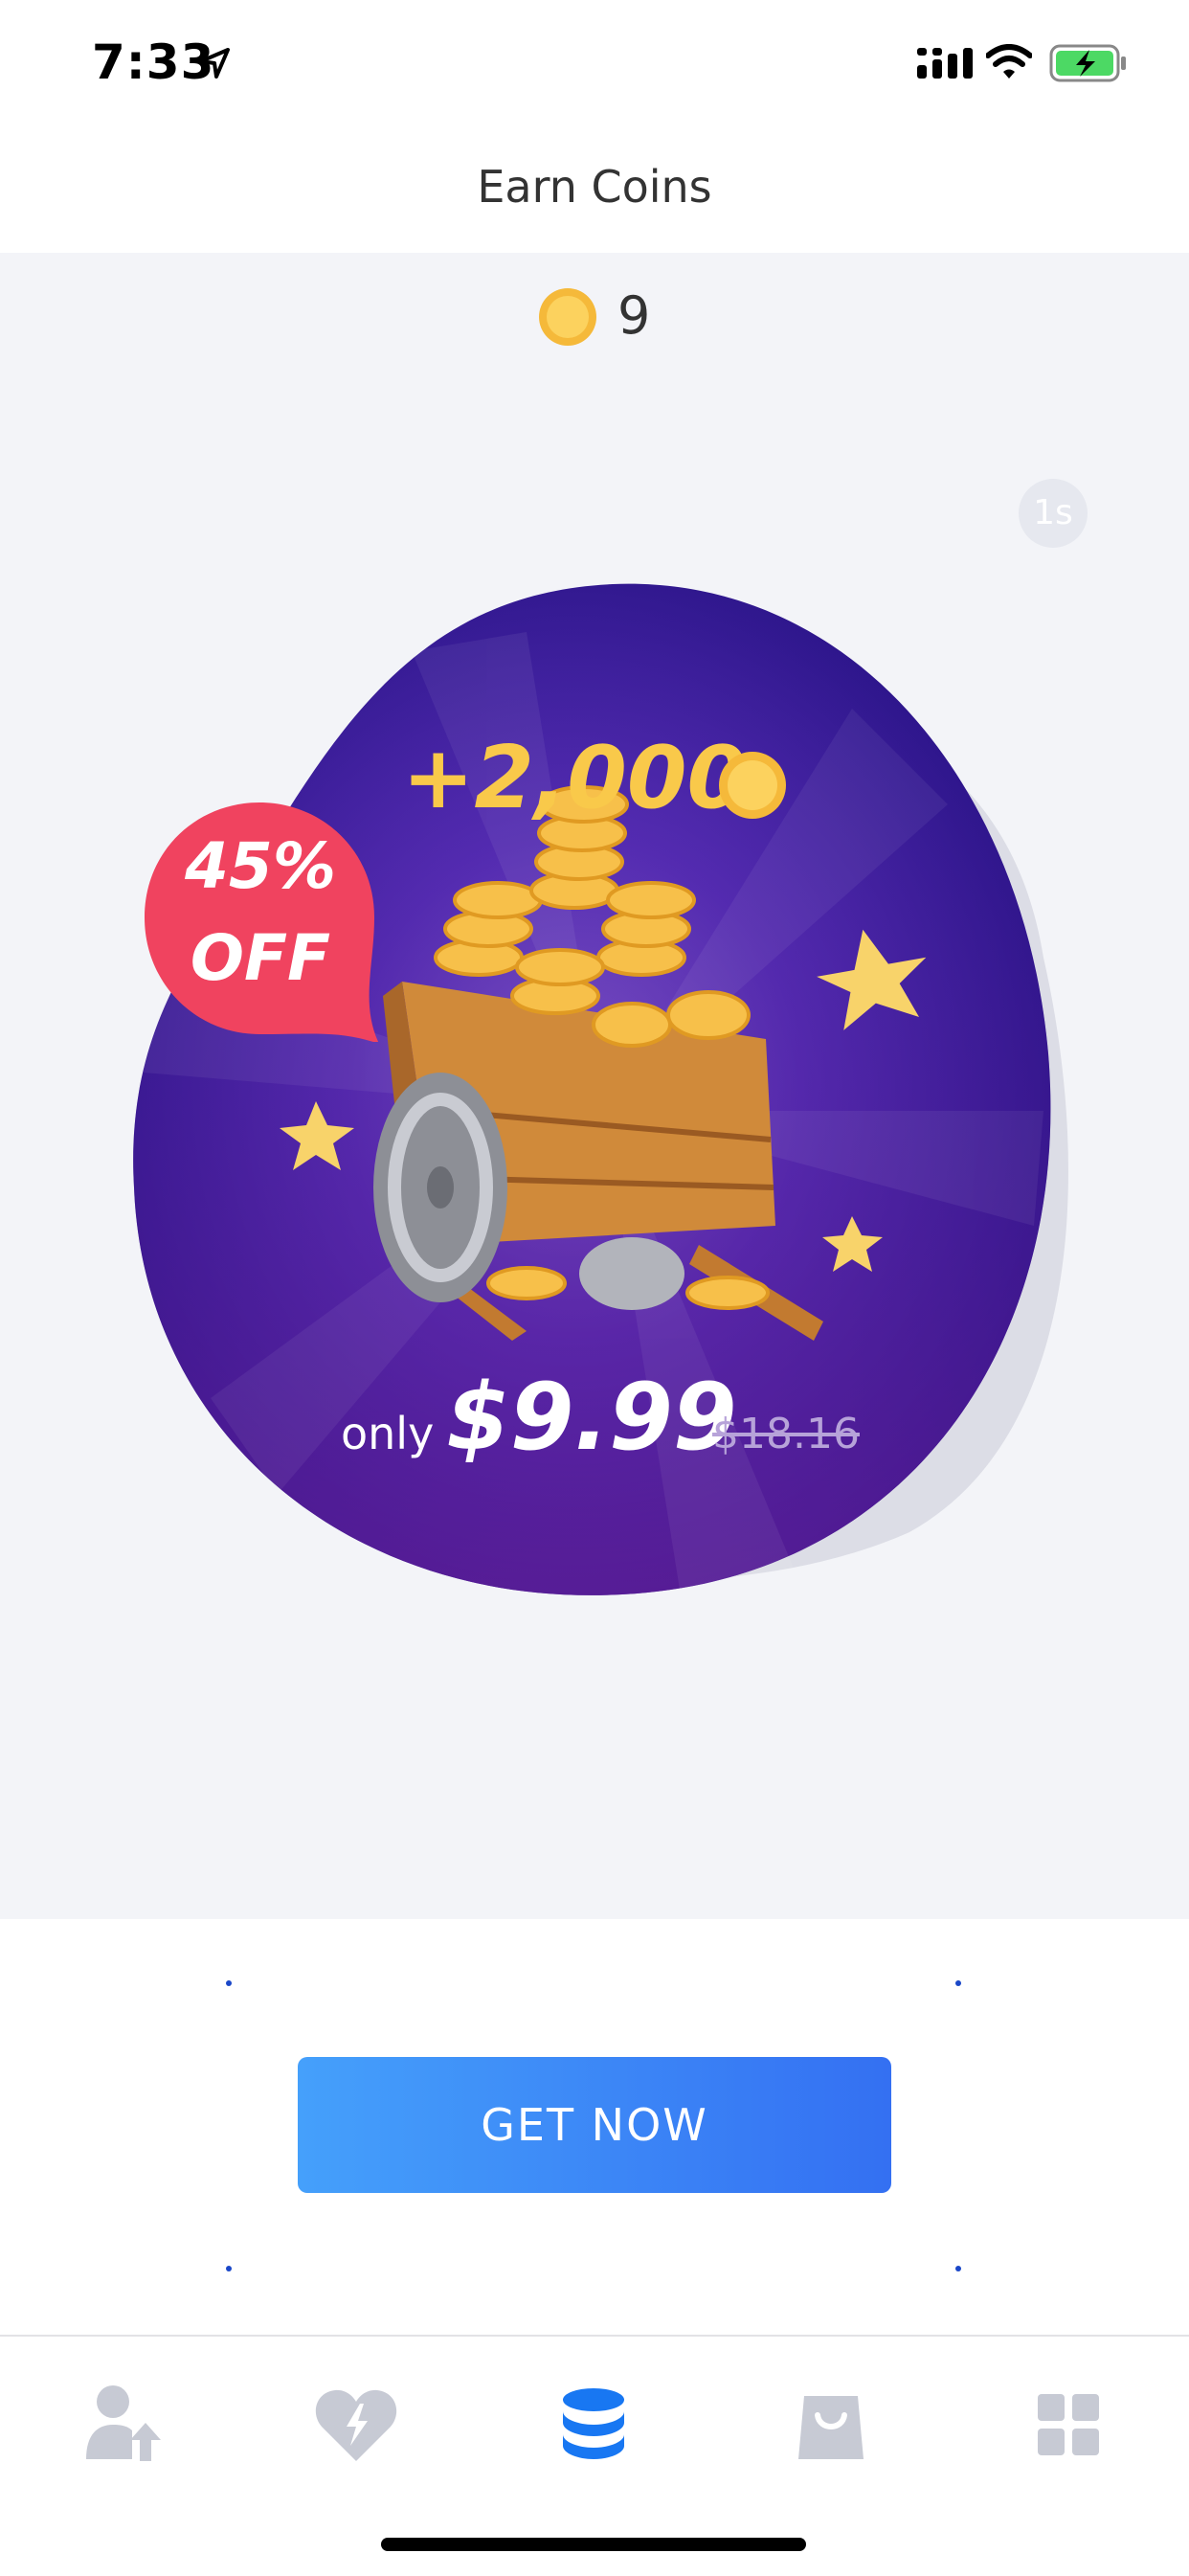  What do you see at coordinates (388, 1433) in the screenshot?
I see `price-prefix: only` at bounding box center [388, 1433].